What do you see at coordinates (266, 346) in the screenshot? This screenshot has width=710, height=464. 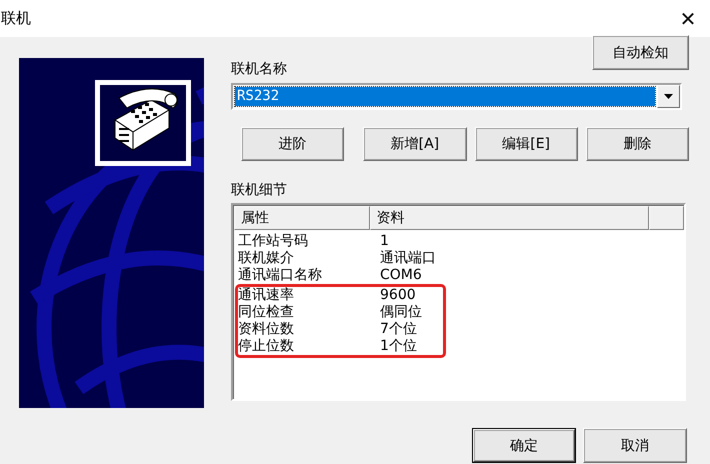 I see `property-cell-text: 停止位数` at bounding box center [266, 346].